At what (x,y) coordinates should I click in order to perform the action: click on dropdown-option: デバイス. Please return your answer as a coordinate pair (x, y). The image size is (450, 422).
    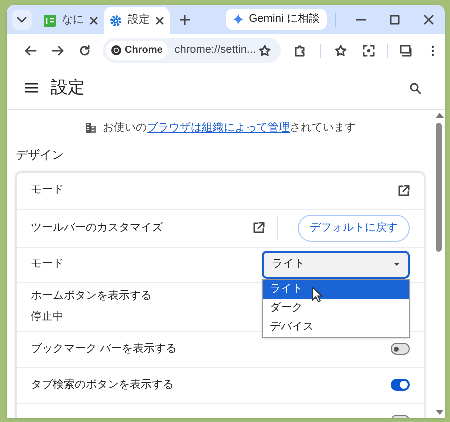
    Looking at the image, I should click on (336, 327).